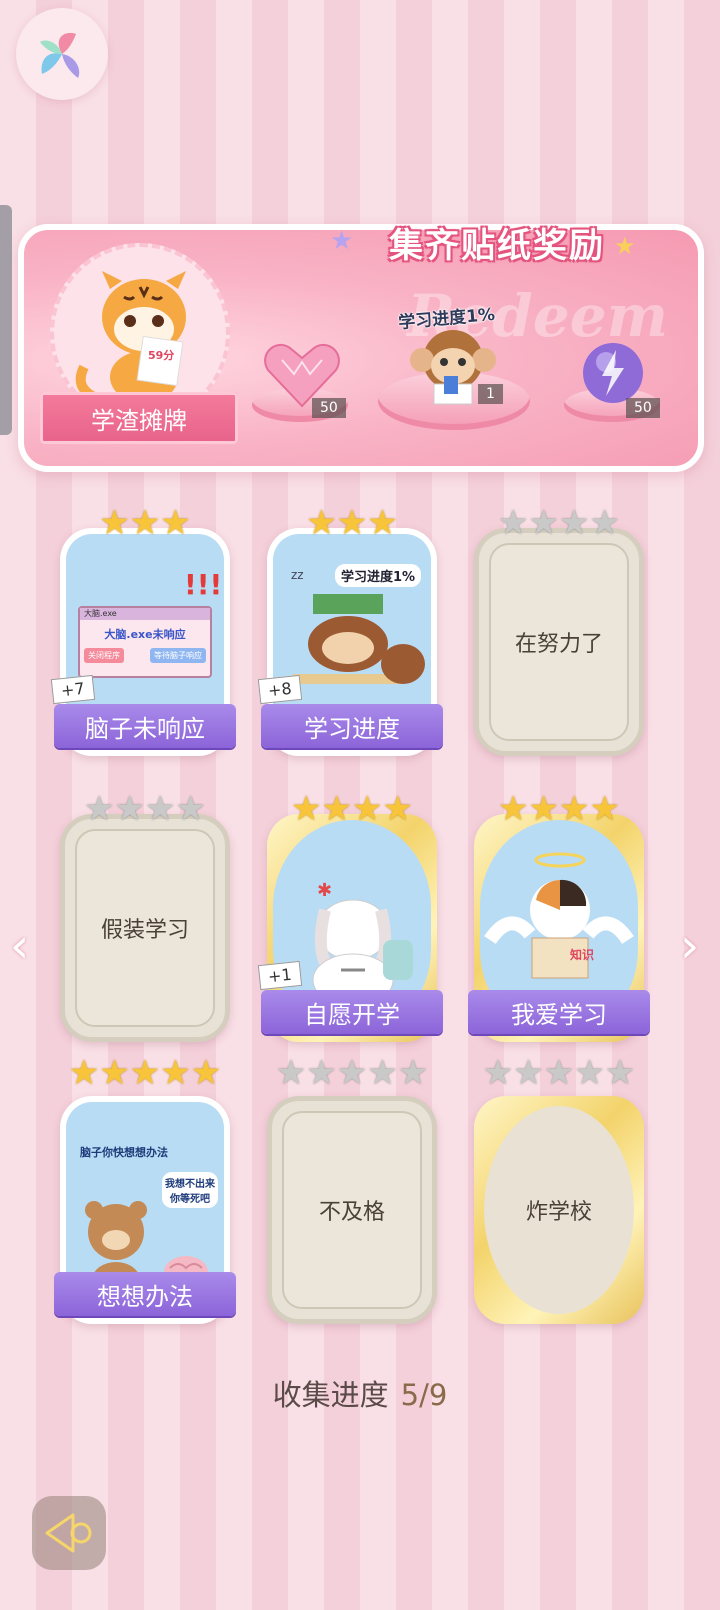 This screenshot has height=1610, width=720. Describe the element at coordinates (424, 1395) in the screenshot. I see `collection-progress-value: 5/9` at that location.